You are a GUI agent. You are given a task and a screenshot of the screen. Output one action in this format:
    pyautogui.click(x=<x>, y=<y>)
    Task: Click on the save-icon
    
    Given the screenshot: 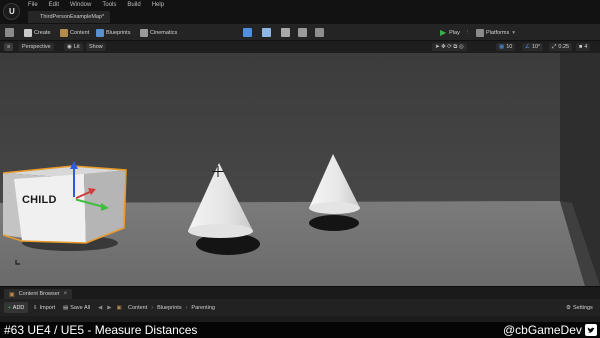 What is the action you would take?
    pyautogui.click(x=9, y=32)
    